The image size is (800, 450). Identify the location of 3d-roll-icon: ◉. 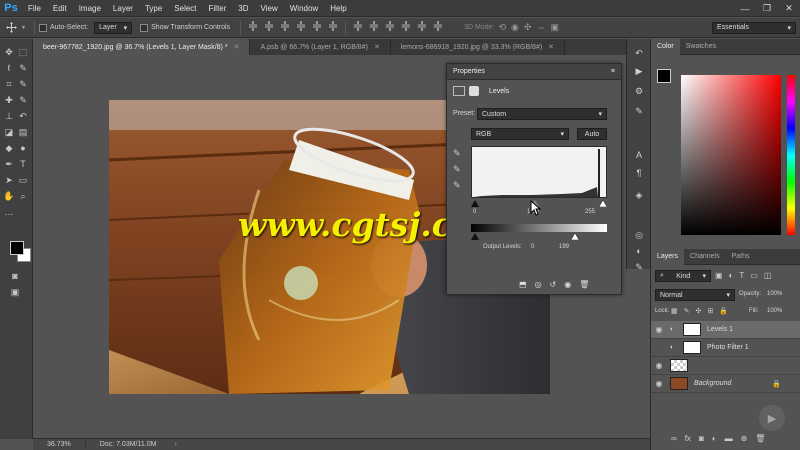
(515, 27).